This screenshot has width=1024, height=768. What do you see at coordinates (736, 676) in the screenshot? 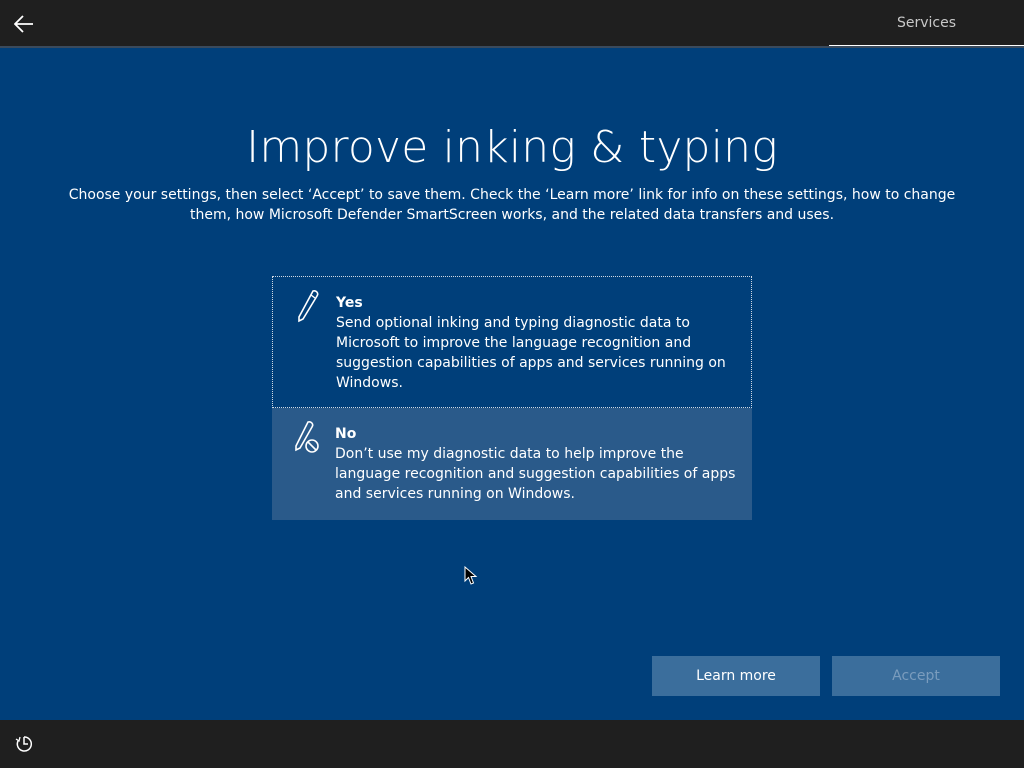
I see `learn-more-button: Learn more` at bounding box center [736, 676].